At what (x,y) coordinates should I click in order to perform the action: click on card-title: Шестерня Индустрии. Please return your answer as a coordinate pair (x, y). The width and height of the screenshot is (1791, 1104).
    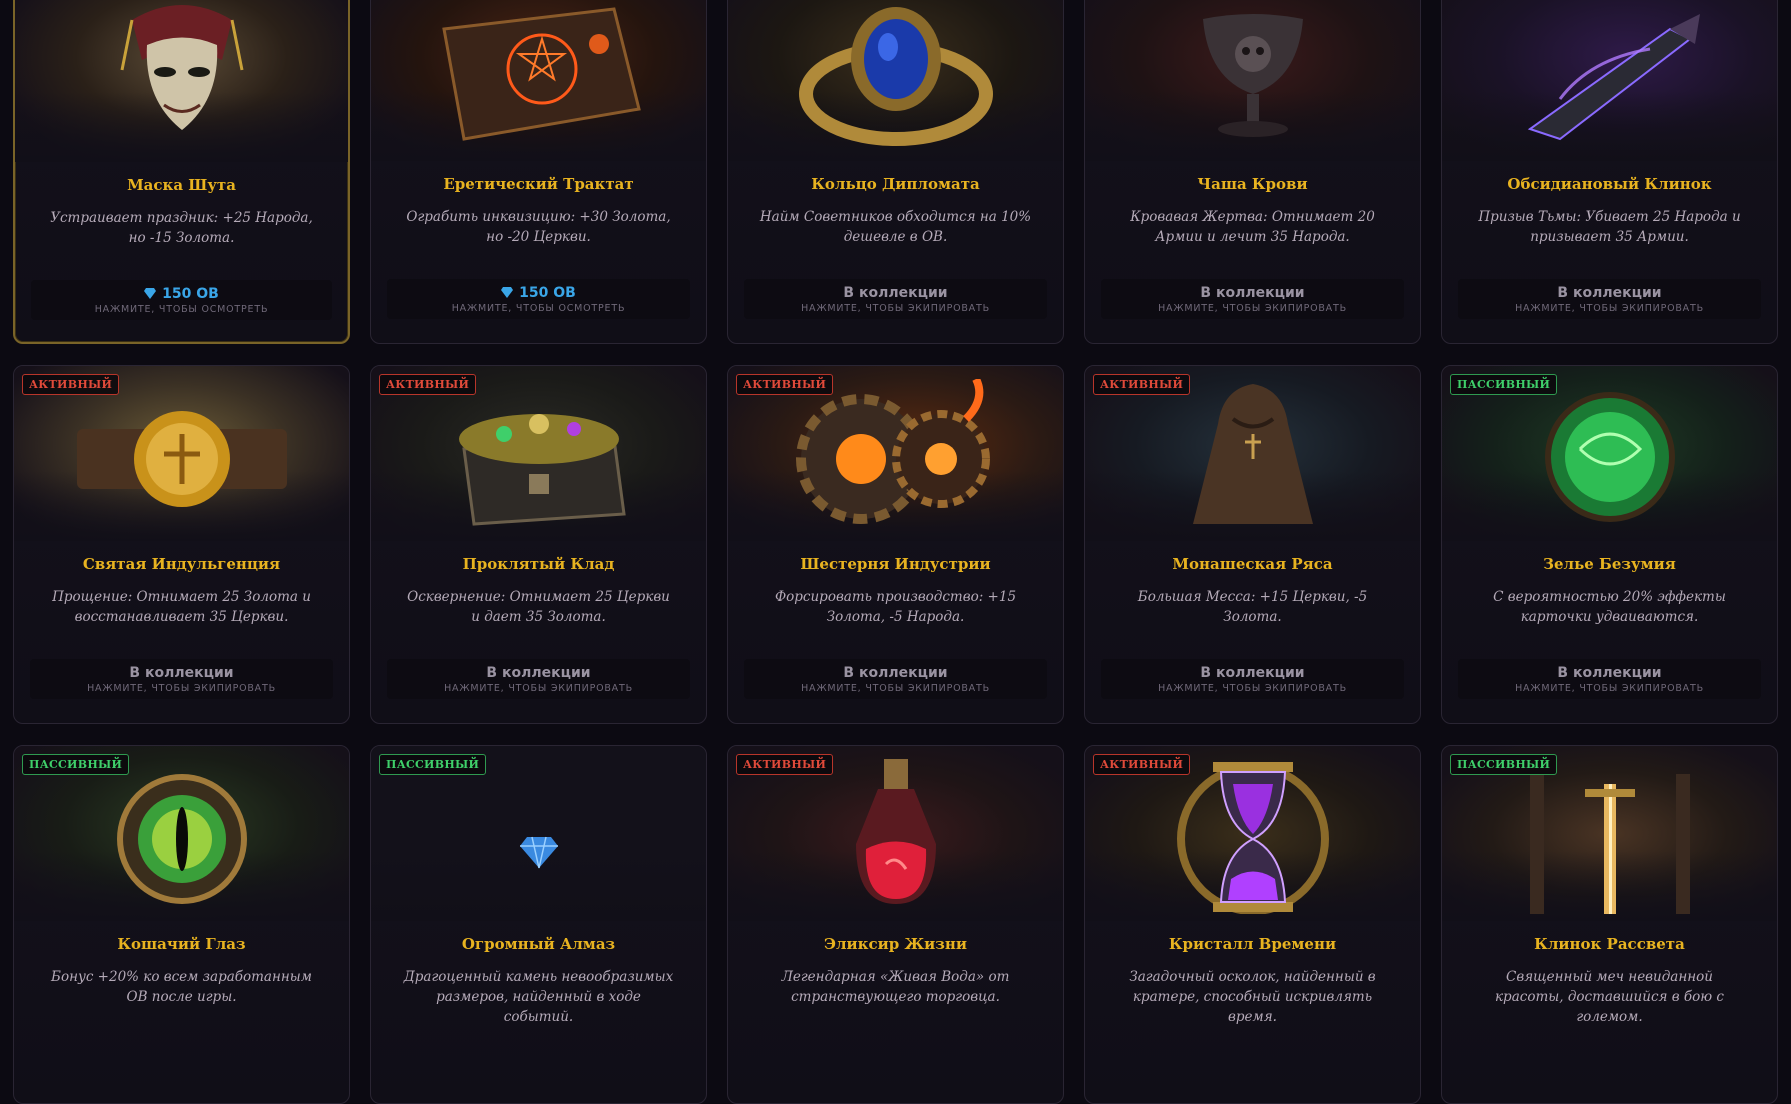
    Looking at the image, I should click on (895, 564).